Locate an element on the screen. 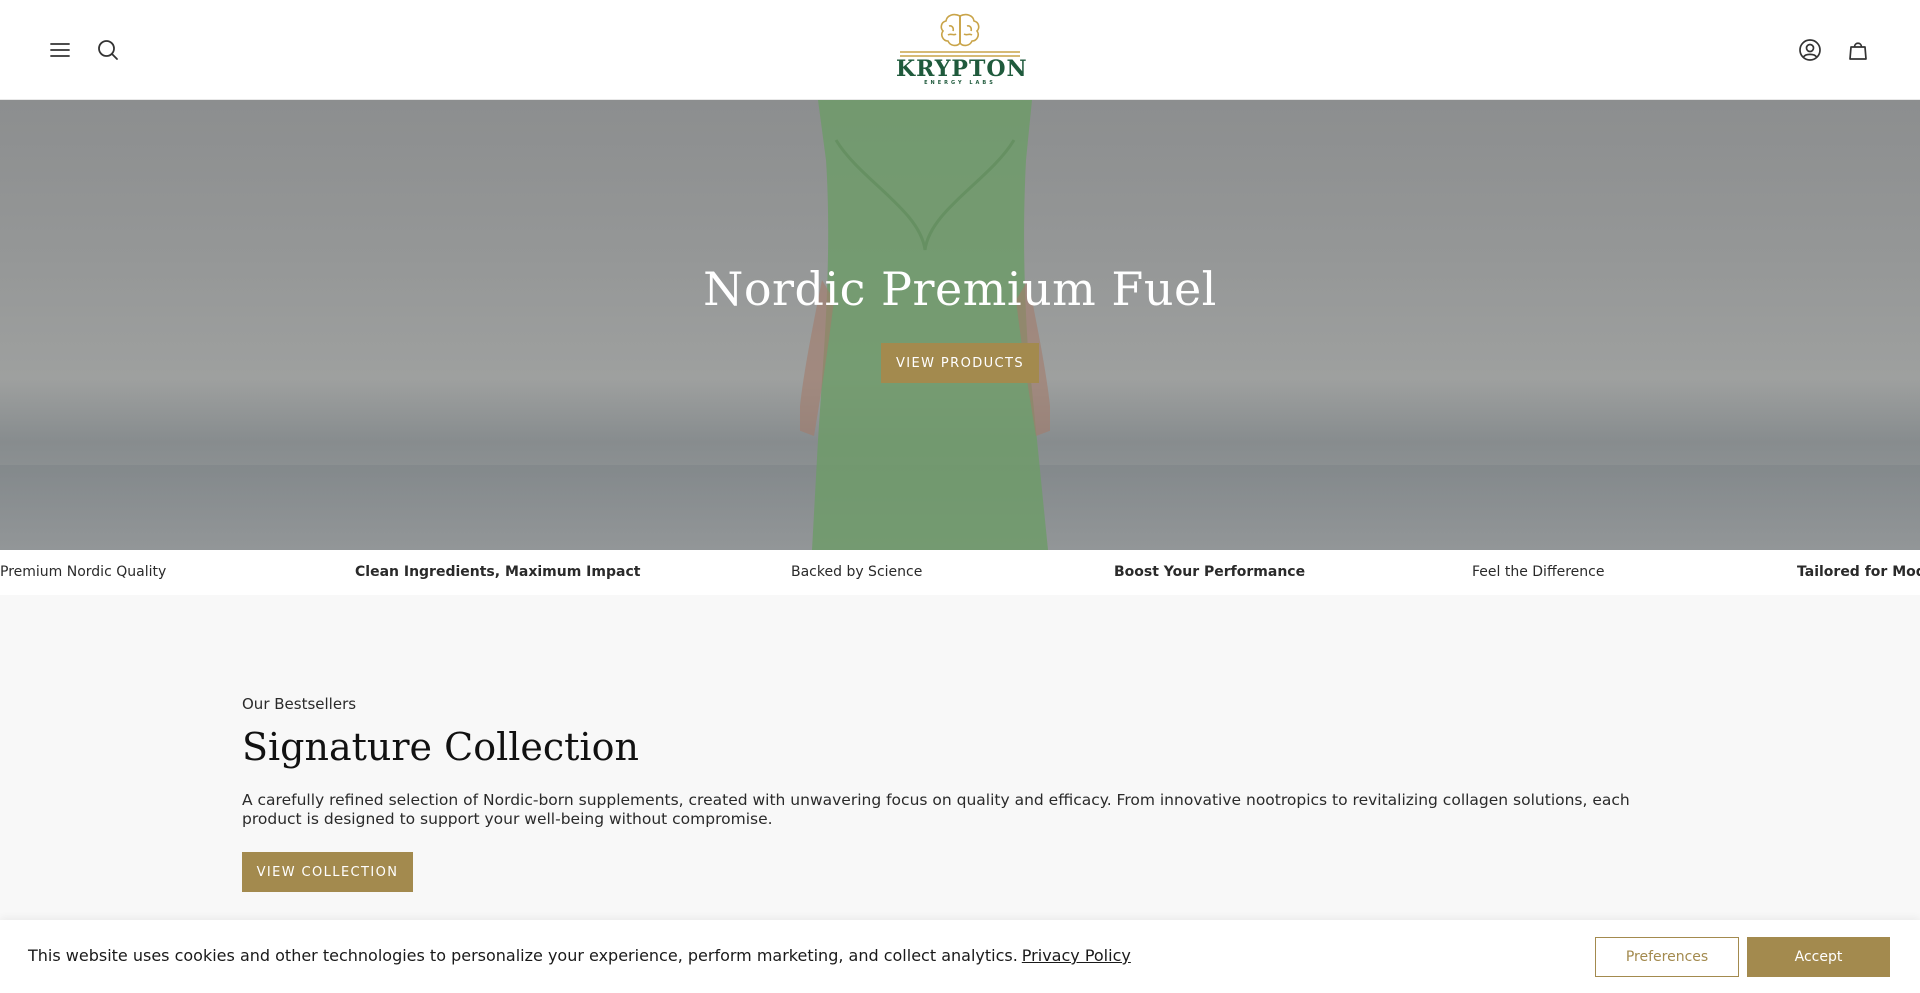  brain-icon is located at coordinates (960, 30).